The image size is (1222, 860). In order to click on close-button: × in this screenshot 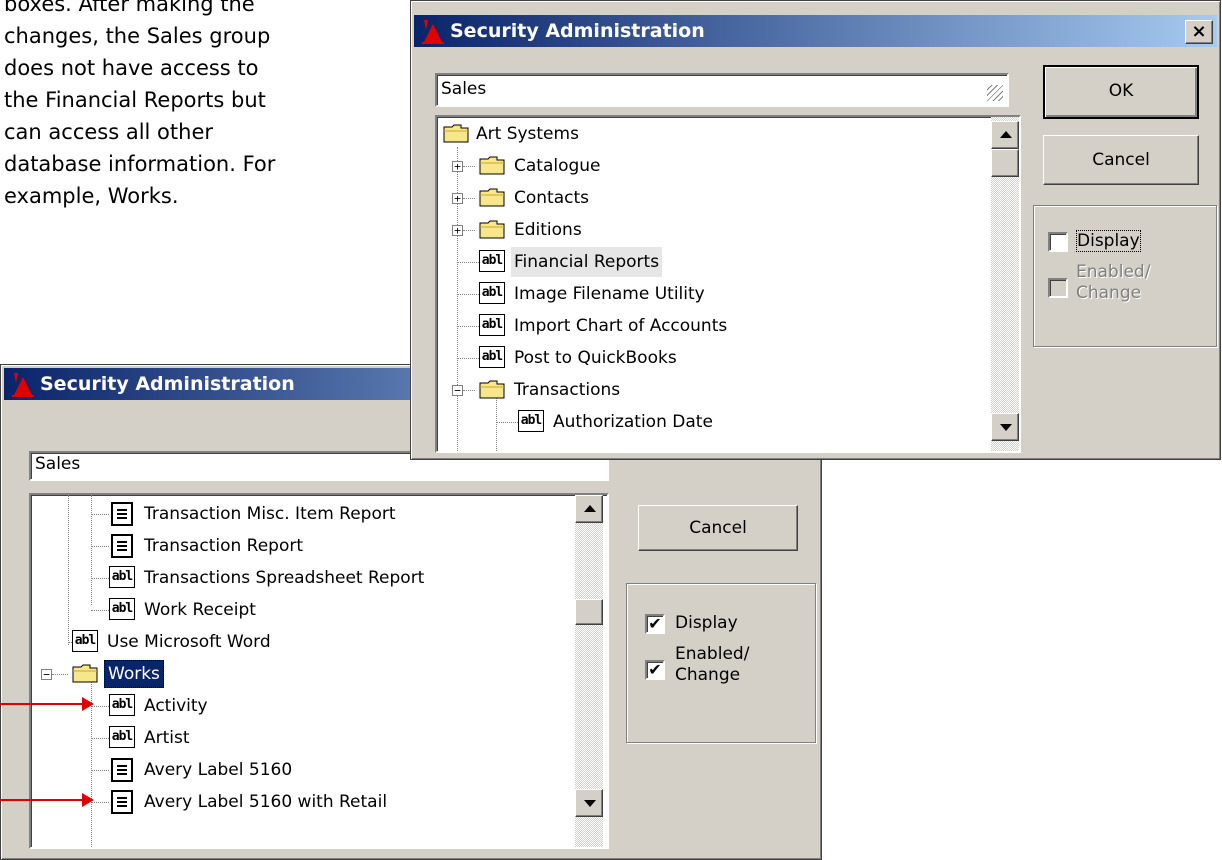, I will do `click(1199, 32)`.